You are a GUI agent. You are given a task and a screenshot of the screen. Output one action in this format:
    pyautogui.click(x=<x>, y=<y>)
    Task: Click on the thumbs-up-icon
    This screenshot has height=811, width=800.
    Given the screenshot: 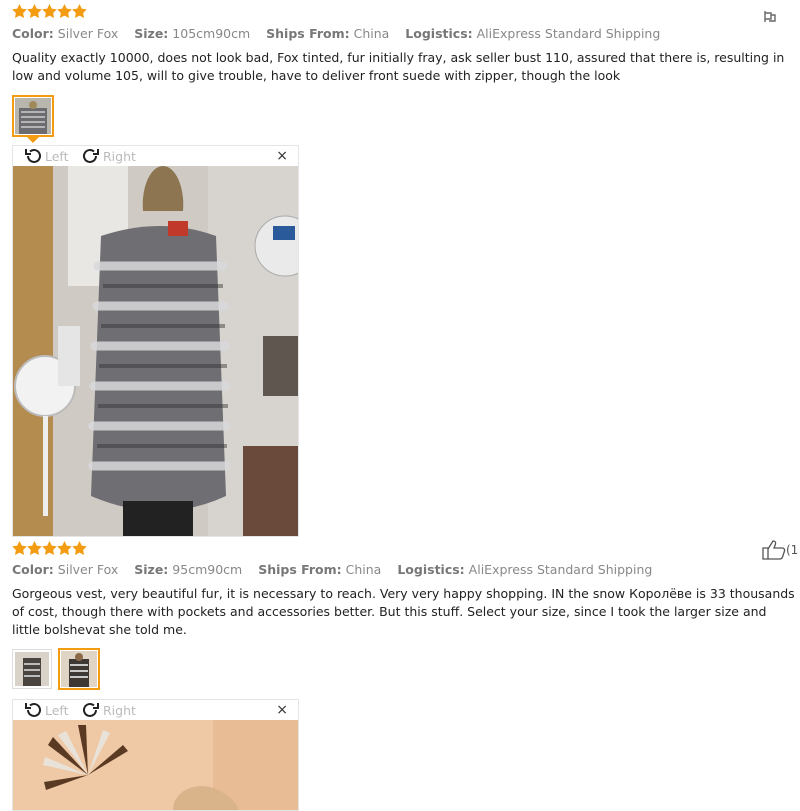 What is the action you would take?
    pyautogui.click(x=774, y=550)
    